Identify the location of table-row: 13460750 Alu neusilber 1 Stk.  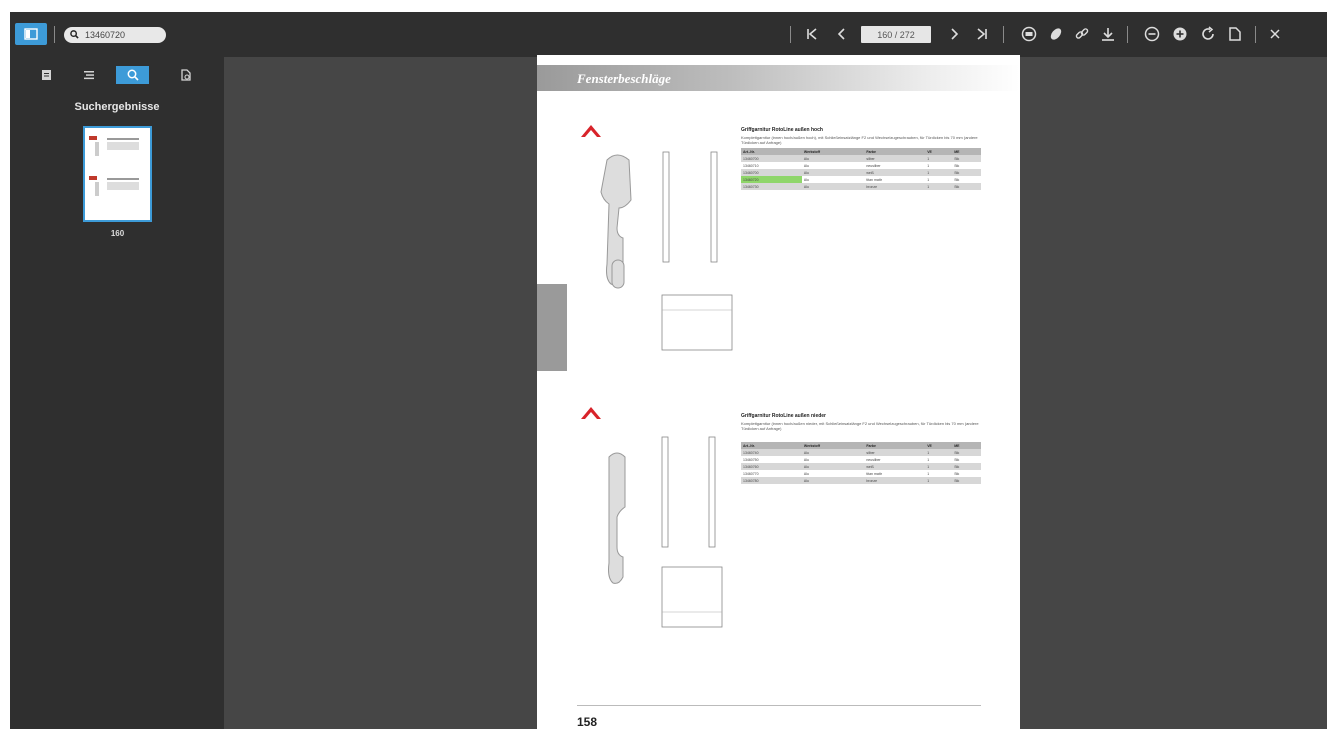
(861, 459).